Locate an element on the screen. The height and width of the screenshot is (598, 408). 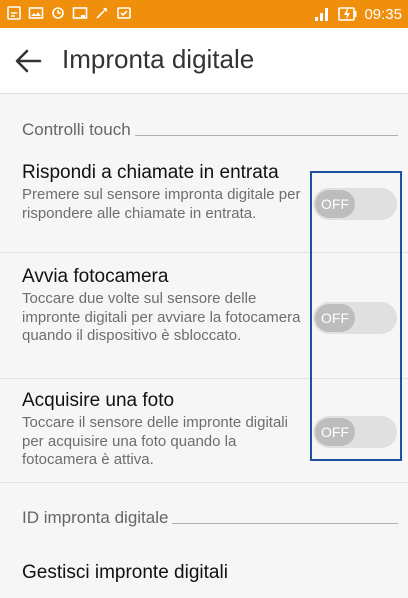
section-title: ID impronta digitale is located at coordinates (95, 517).